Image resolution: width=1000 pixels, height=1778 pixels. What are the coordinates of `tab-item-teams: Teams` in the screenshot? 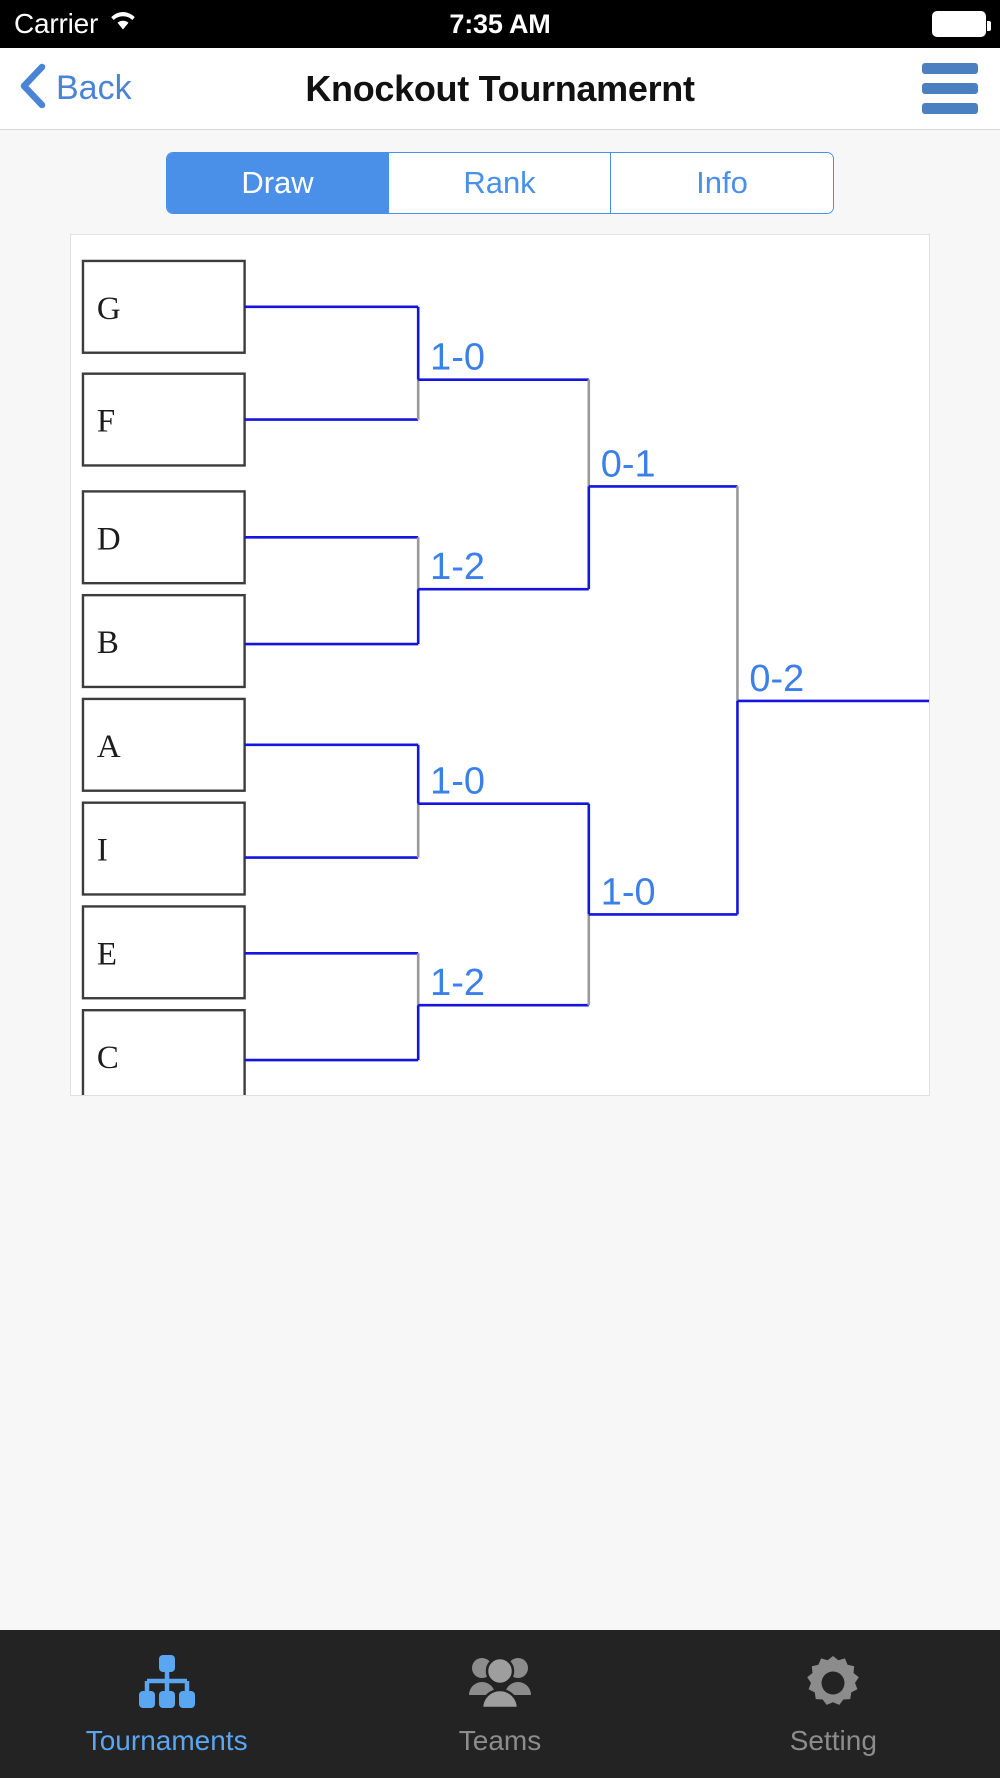 It's located at (499, 1704).